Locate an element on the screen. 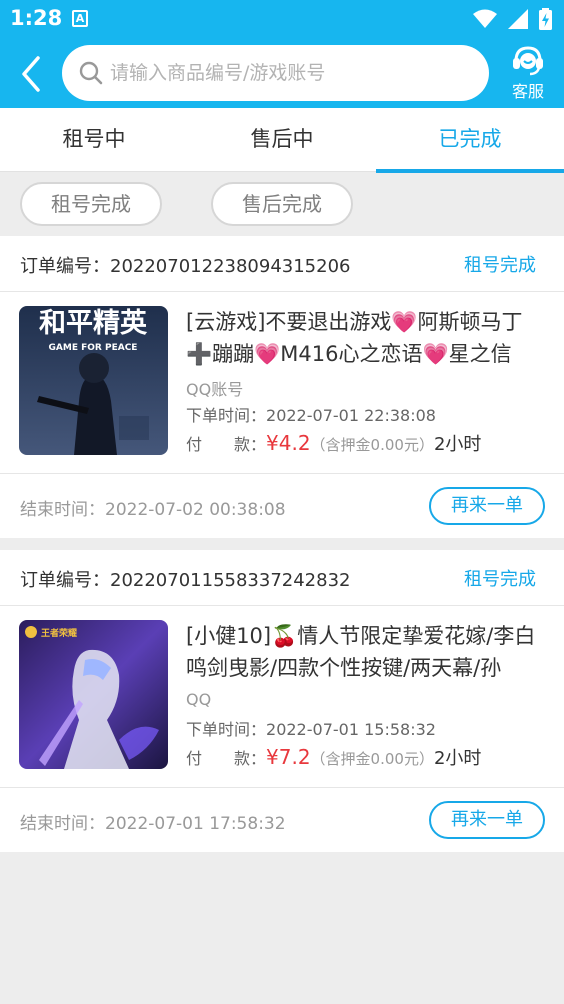  order-time: 下单时间：2022-07-01 22:38:08 is located at coordinates (311, 414).